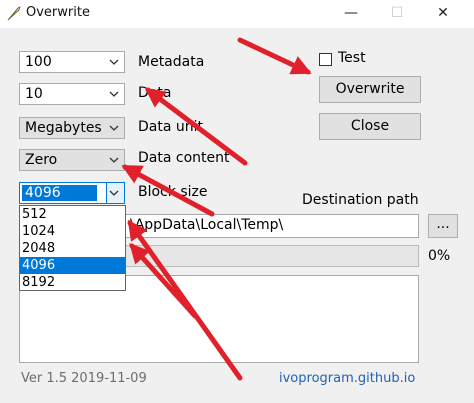 This screenshot has width=474, height=403. What do you see at coordinates (439, 256) in the screenshot?
I see `progress-percent: 0%` at bounding box center [439, 256].